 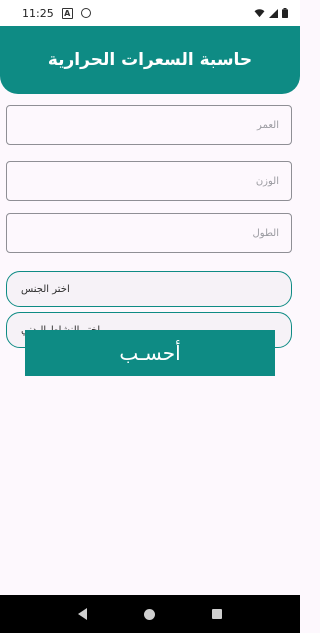 I want to click on back-icon, so click(x=83, y=614).